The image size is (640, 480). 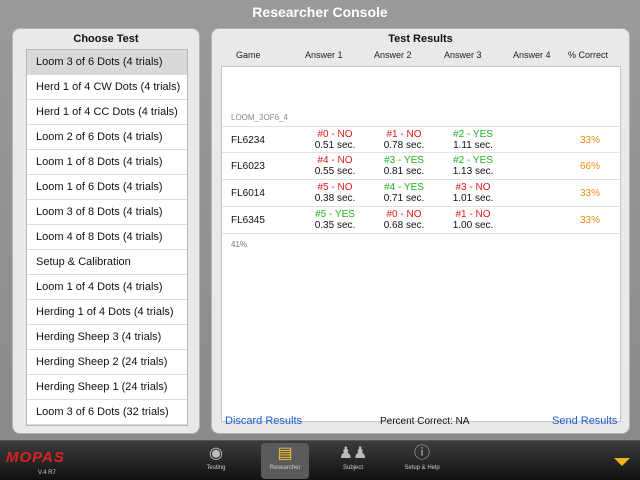 I want to click on test-list-item: Loom 4 of 8 Dots (4 trials), so click(x=107, y=237).